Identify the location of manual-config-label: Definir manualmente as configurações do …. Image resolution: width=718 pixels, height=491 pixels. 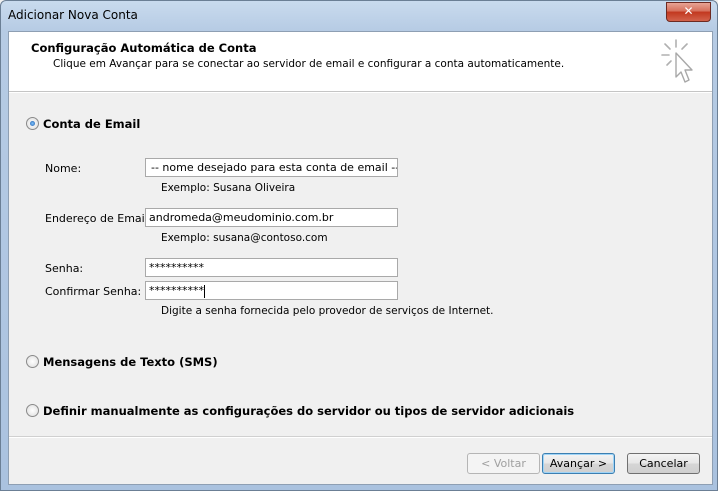
(308, 411).